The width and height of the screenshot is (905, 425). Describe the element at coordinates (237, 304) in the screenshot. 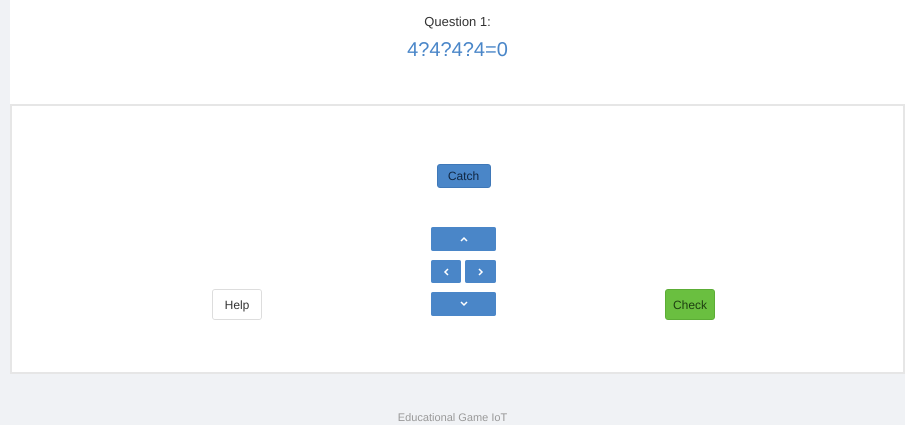

I see `help-button: Help` at that location.